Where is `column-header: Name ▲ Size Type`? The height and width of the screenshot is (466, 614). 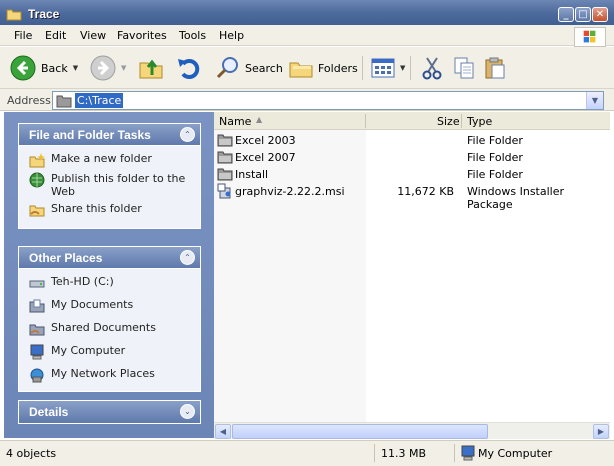
column-header: Name ▲ Size Type is located at coordinates (412, 121).